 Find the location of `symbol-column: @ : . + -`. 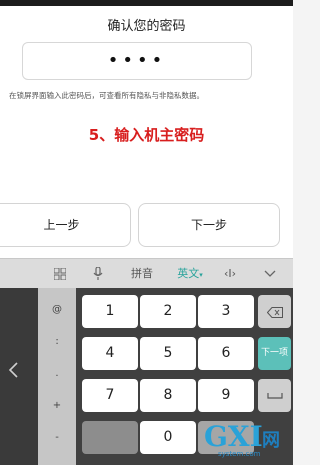

symbol-column: @ : . + - is located at coordinates (57, 376).